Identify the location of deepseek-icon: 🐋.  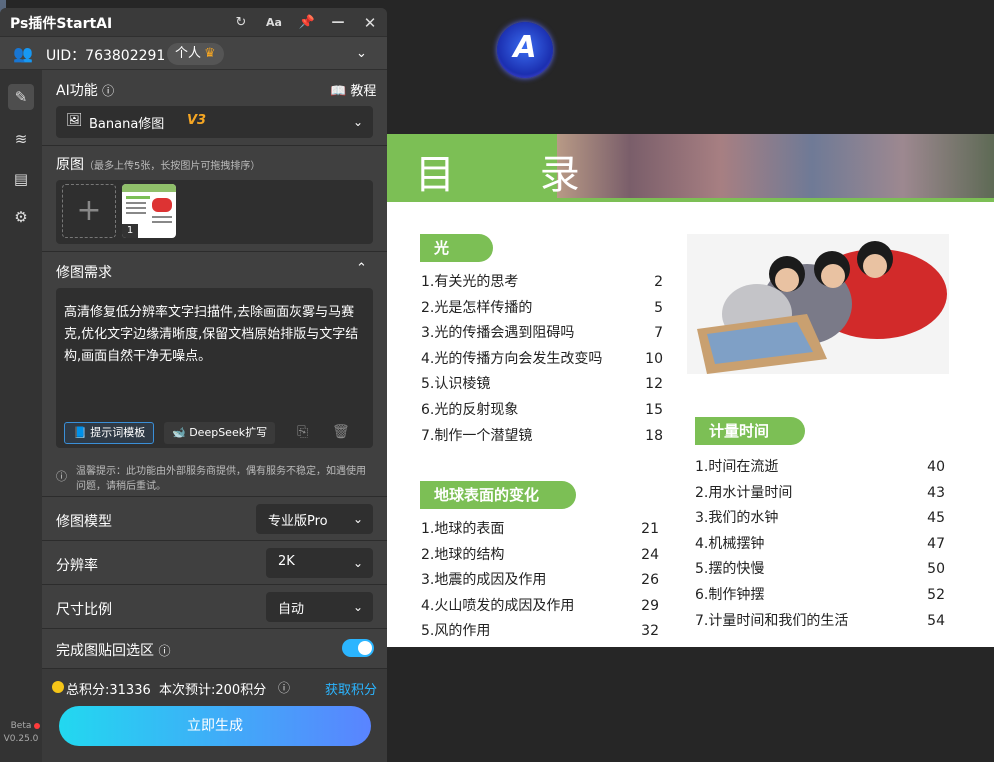
(179, 432).